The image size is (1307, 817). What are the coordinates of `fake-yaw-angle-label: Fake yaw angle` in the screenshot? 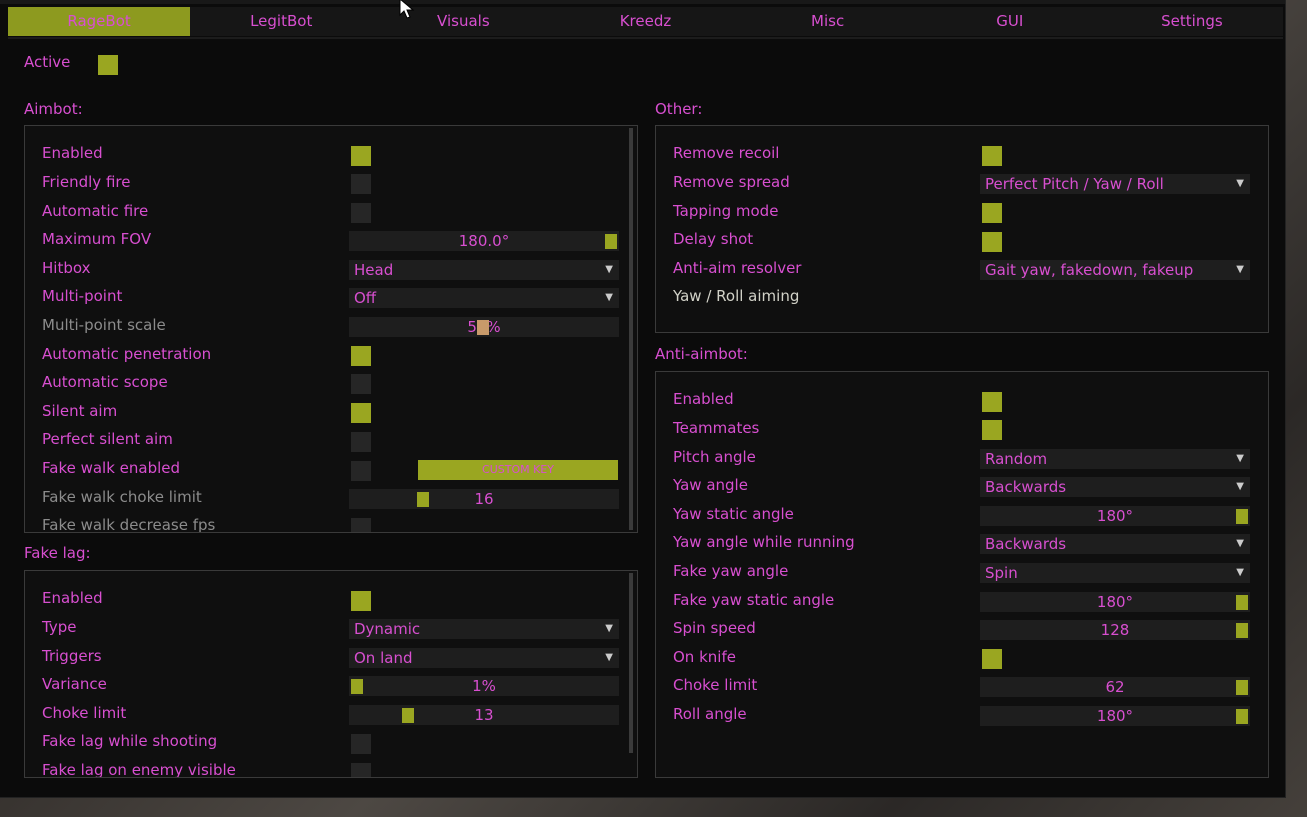 It's located at (731, 571).